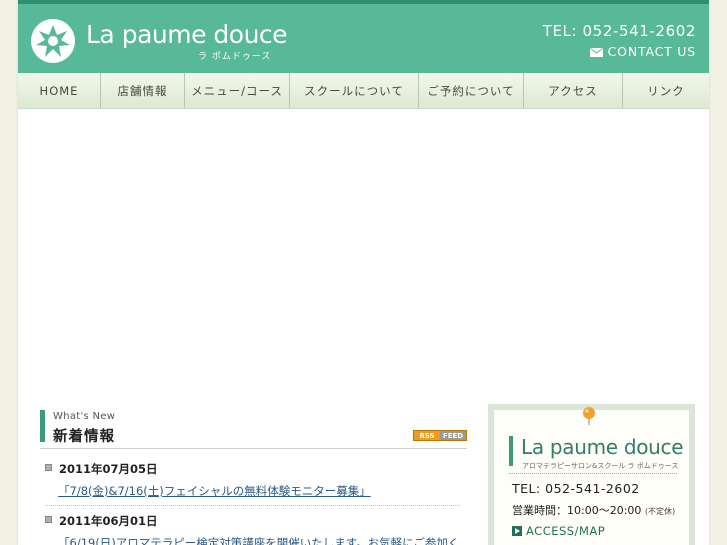  Describe the element at coordinates (108, 469) in the screenshot. I see `news-date-text: 2011年07月05日` at that location.